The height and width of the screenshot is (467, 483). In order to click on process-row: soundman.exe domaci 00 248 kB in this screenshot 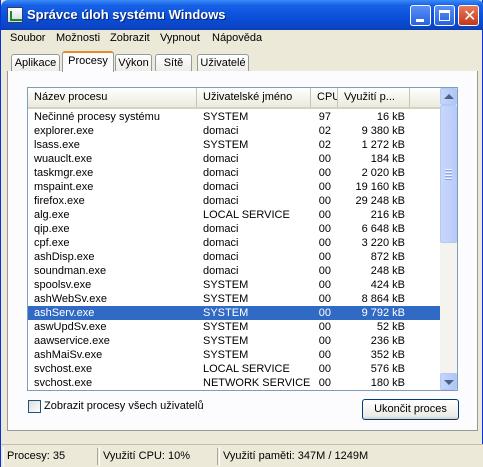, I will do `click(234, 271)`.